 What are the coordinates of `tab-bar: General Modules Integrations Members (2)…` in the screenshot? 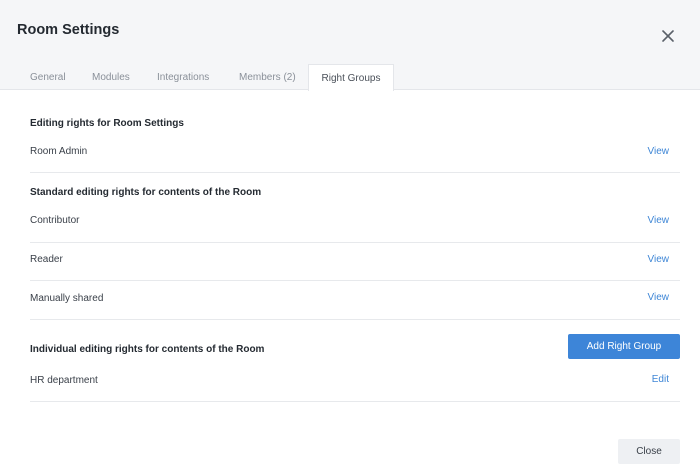 It's located at (350, 77).